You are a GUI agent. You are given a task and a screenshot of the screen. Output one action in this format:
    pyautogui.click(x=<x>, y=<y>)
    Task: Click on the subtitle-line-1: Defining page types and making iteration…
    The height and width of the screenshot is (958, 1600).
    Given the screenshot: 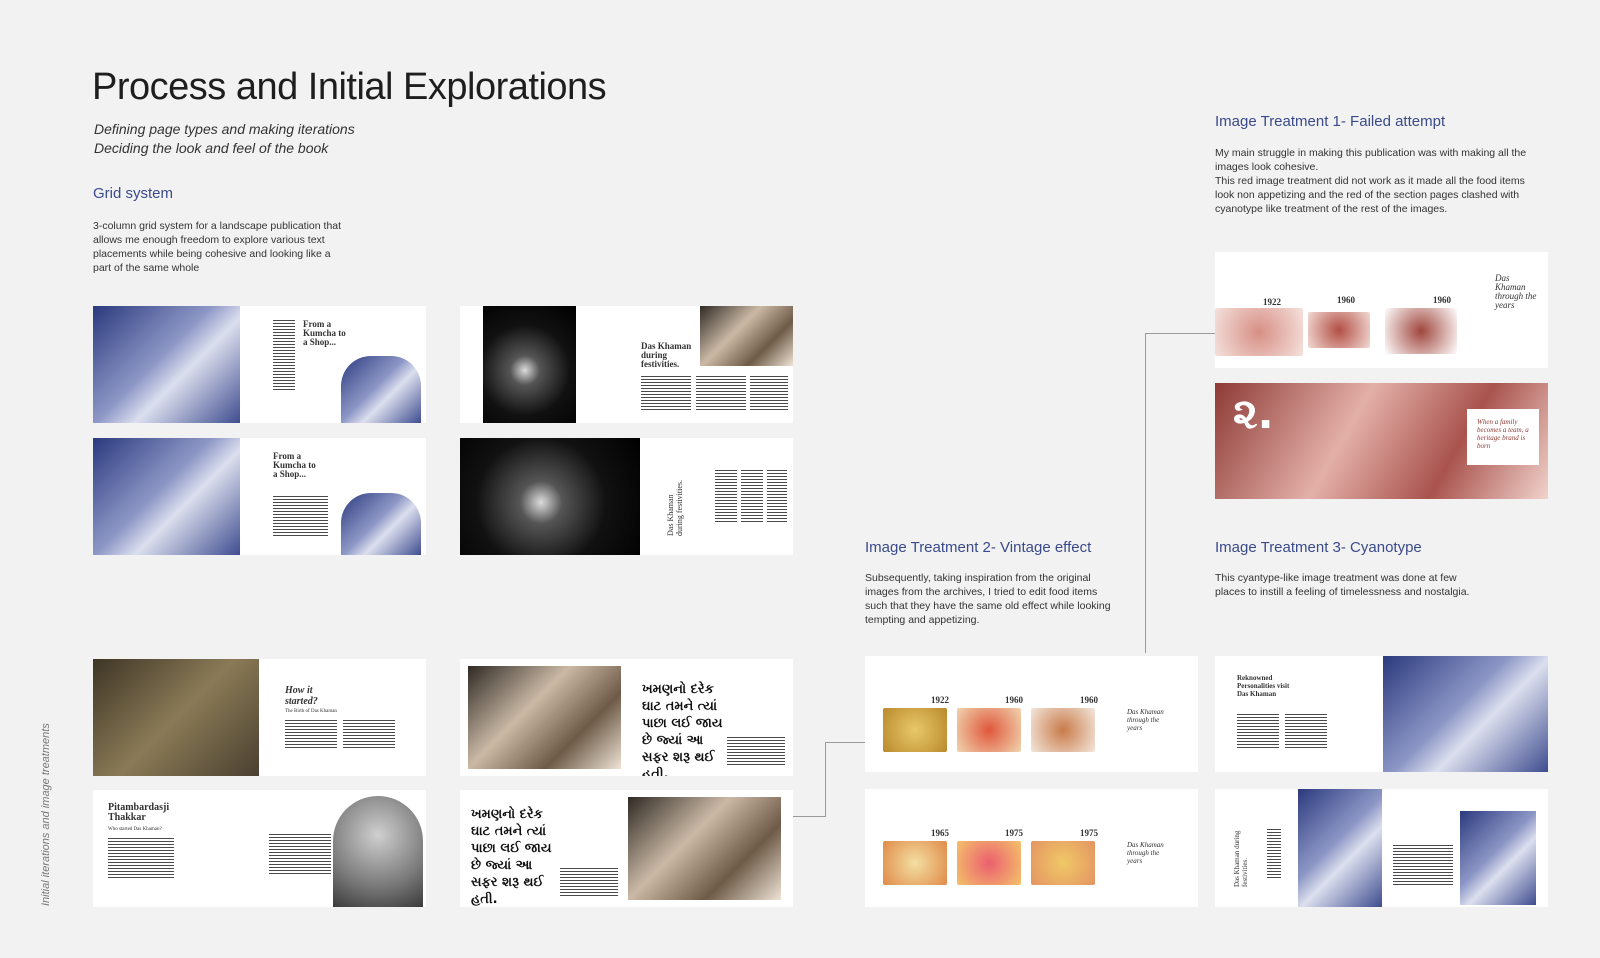 What is the action you would take?
    pyautogui.click(x=224, y=129)
    